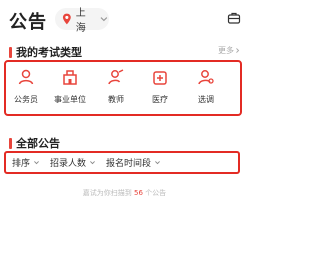  I want to click on exam-type-civil-servant: 公务员, so click(26, 86).